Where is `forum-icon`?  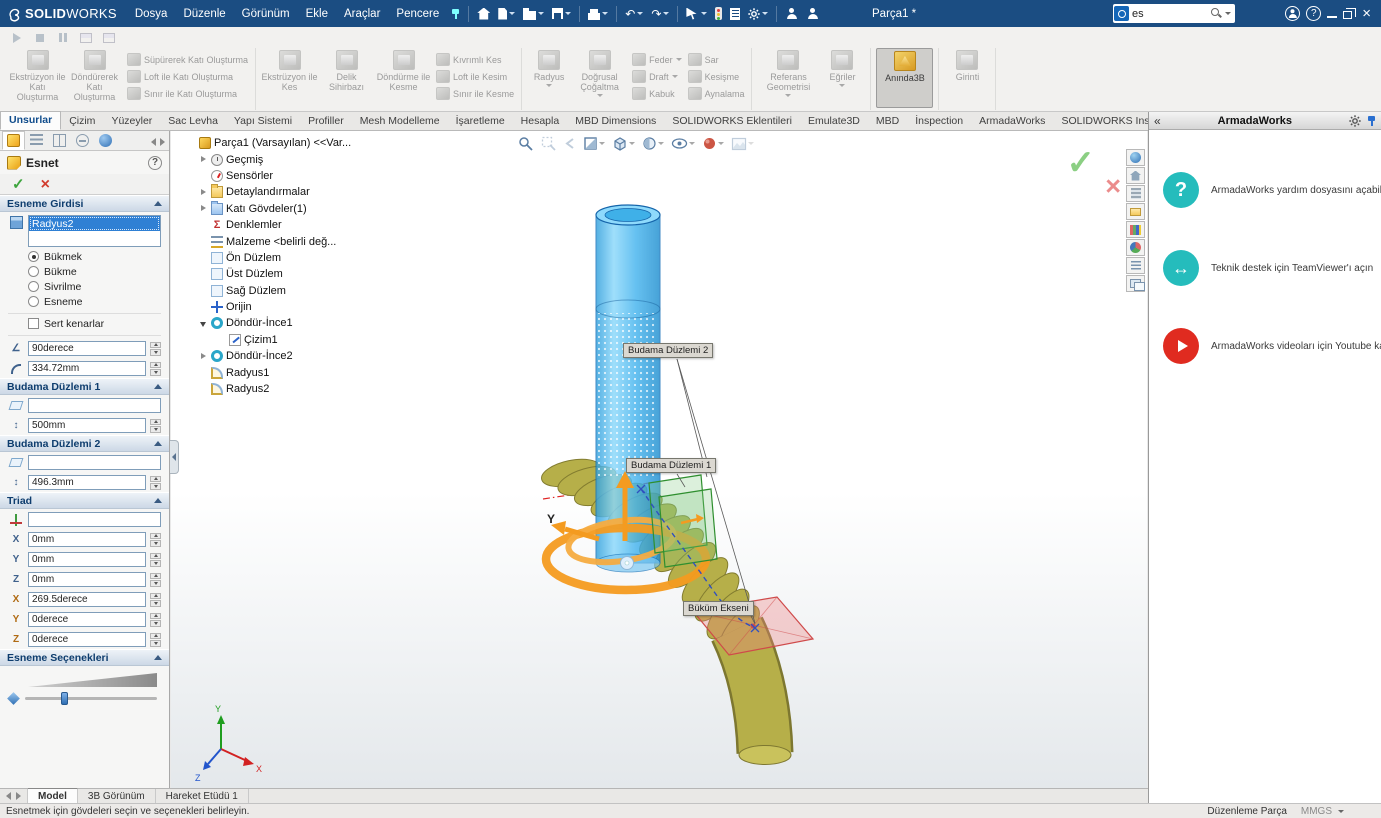
forum-icon is located at coordinates (1135, 283).